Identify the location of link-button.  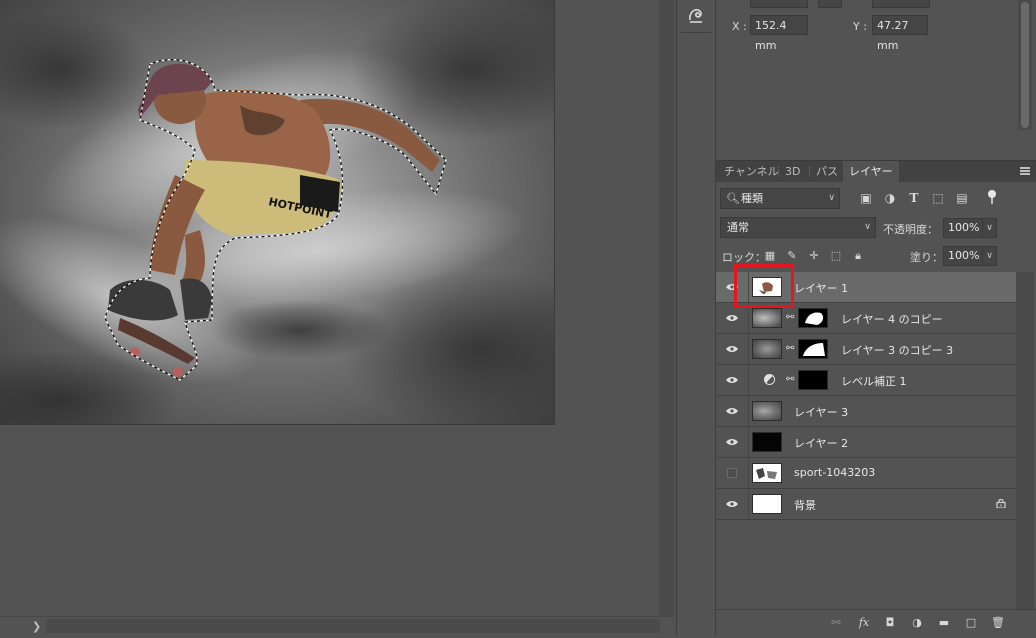
(830, 4).